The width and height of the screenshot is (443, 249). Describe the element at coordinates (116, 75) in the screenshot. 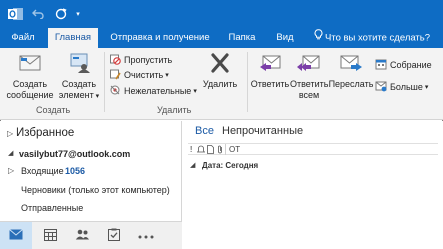

I see `clean-up-icon` at that location.